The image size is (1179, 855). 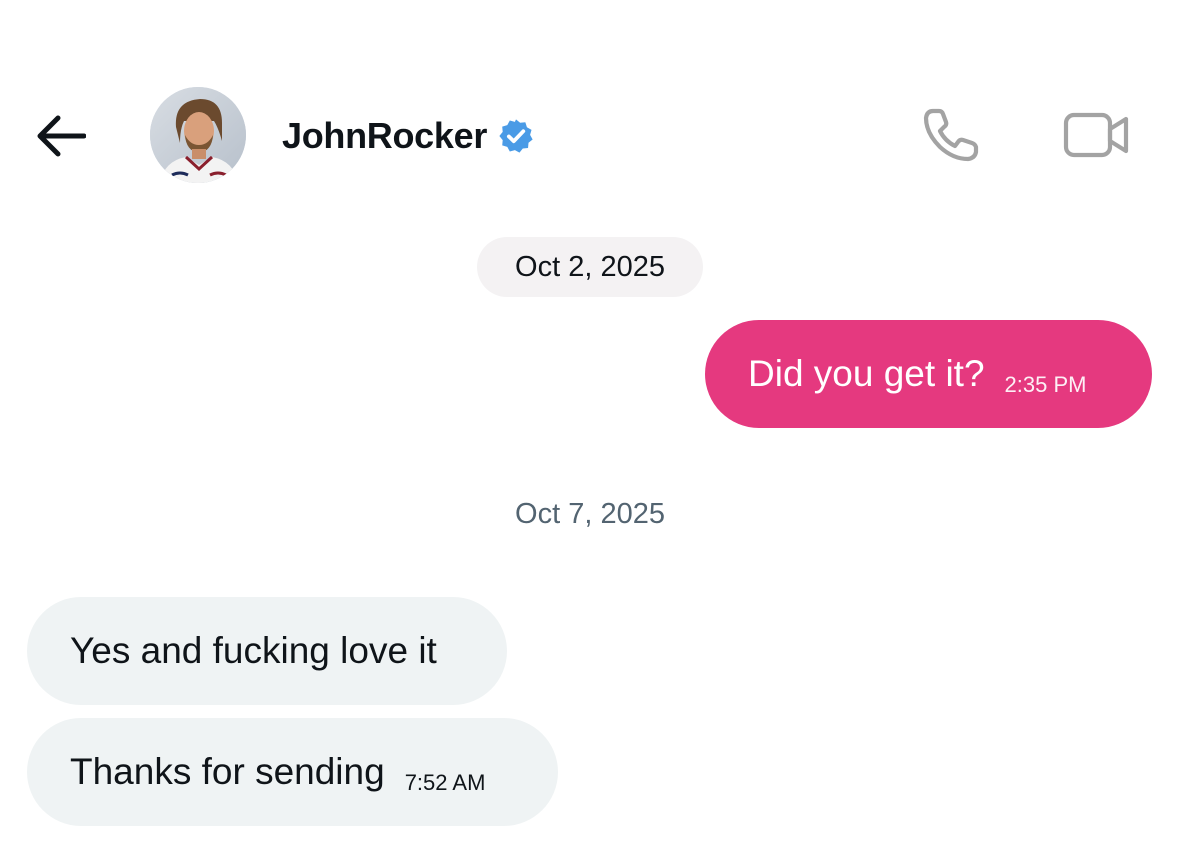 I want to click on message-text: Yes and fucking love it, so click(x=253, y=650).